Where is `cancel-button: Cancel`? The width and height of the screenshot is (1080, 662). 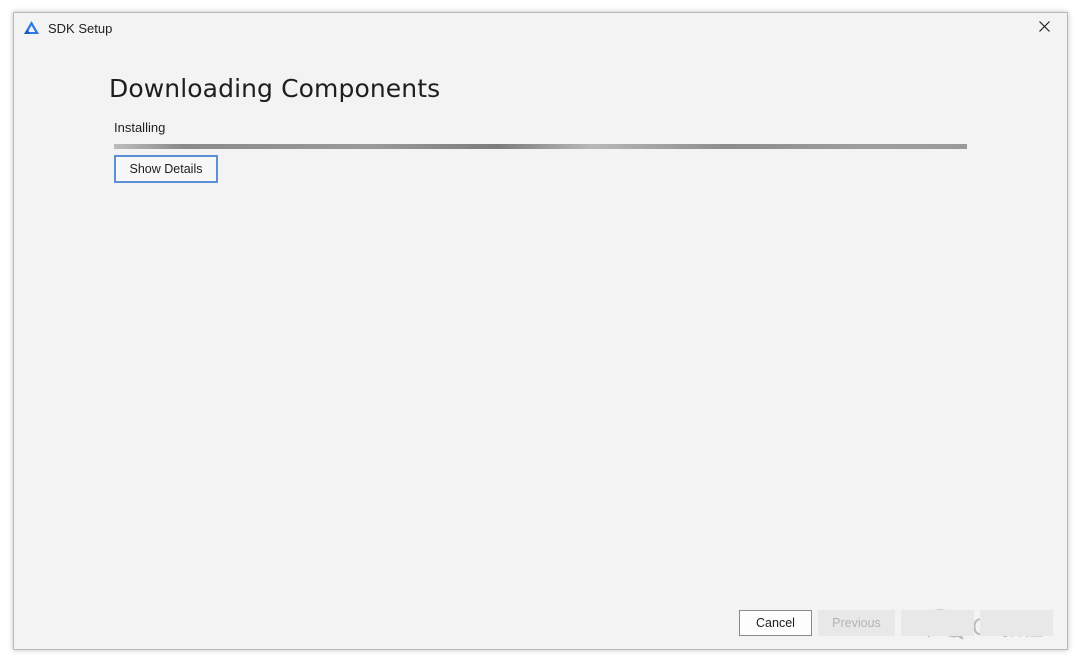 cancel-button: Cancel is located at coordinates (775, 623).